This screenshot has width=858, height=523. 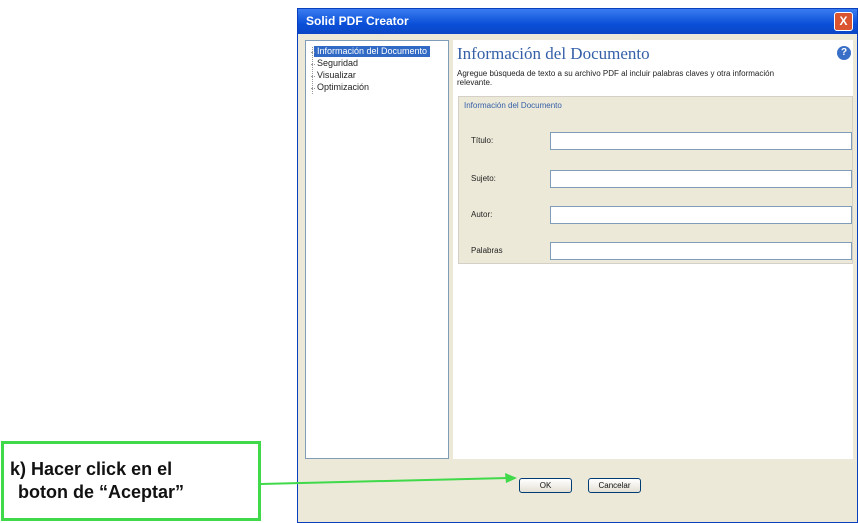 I want to click on annotation-callout: k) Hacer click en el boton de “Aceptar”, so click(x=131, y=481).